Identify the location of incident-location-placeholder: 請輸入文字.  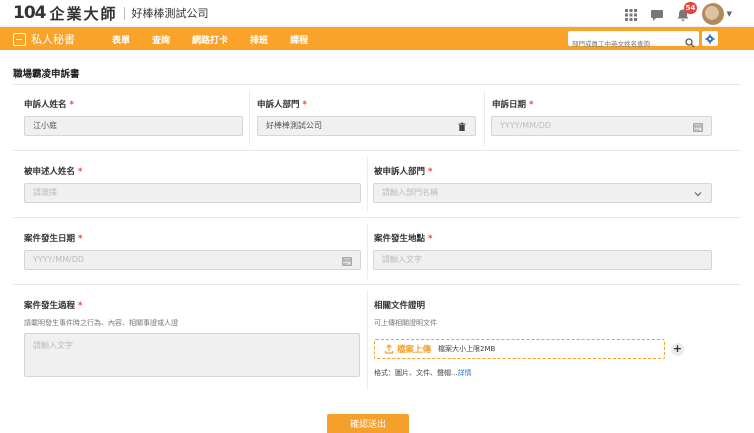
(402, 259).